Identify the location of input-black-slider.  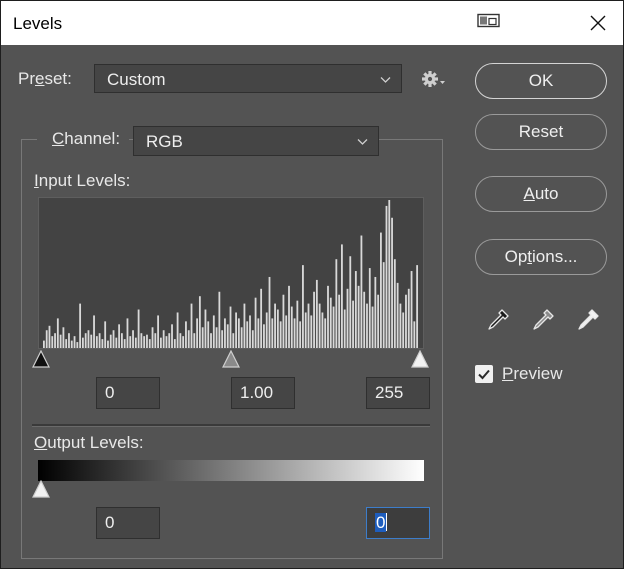
(42, 360).